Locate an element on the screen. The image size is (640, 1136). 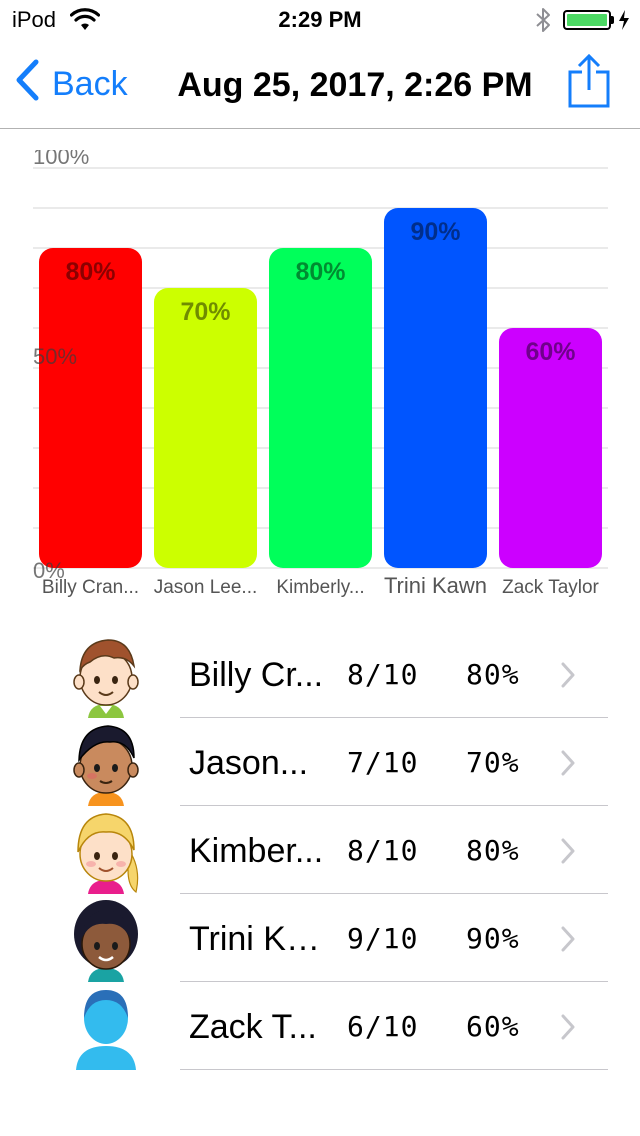
default-person-avatar-icon is located at coordinates (106, 1030).